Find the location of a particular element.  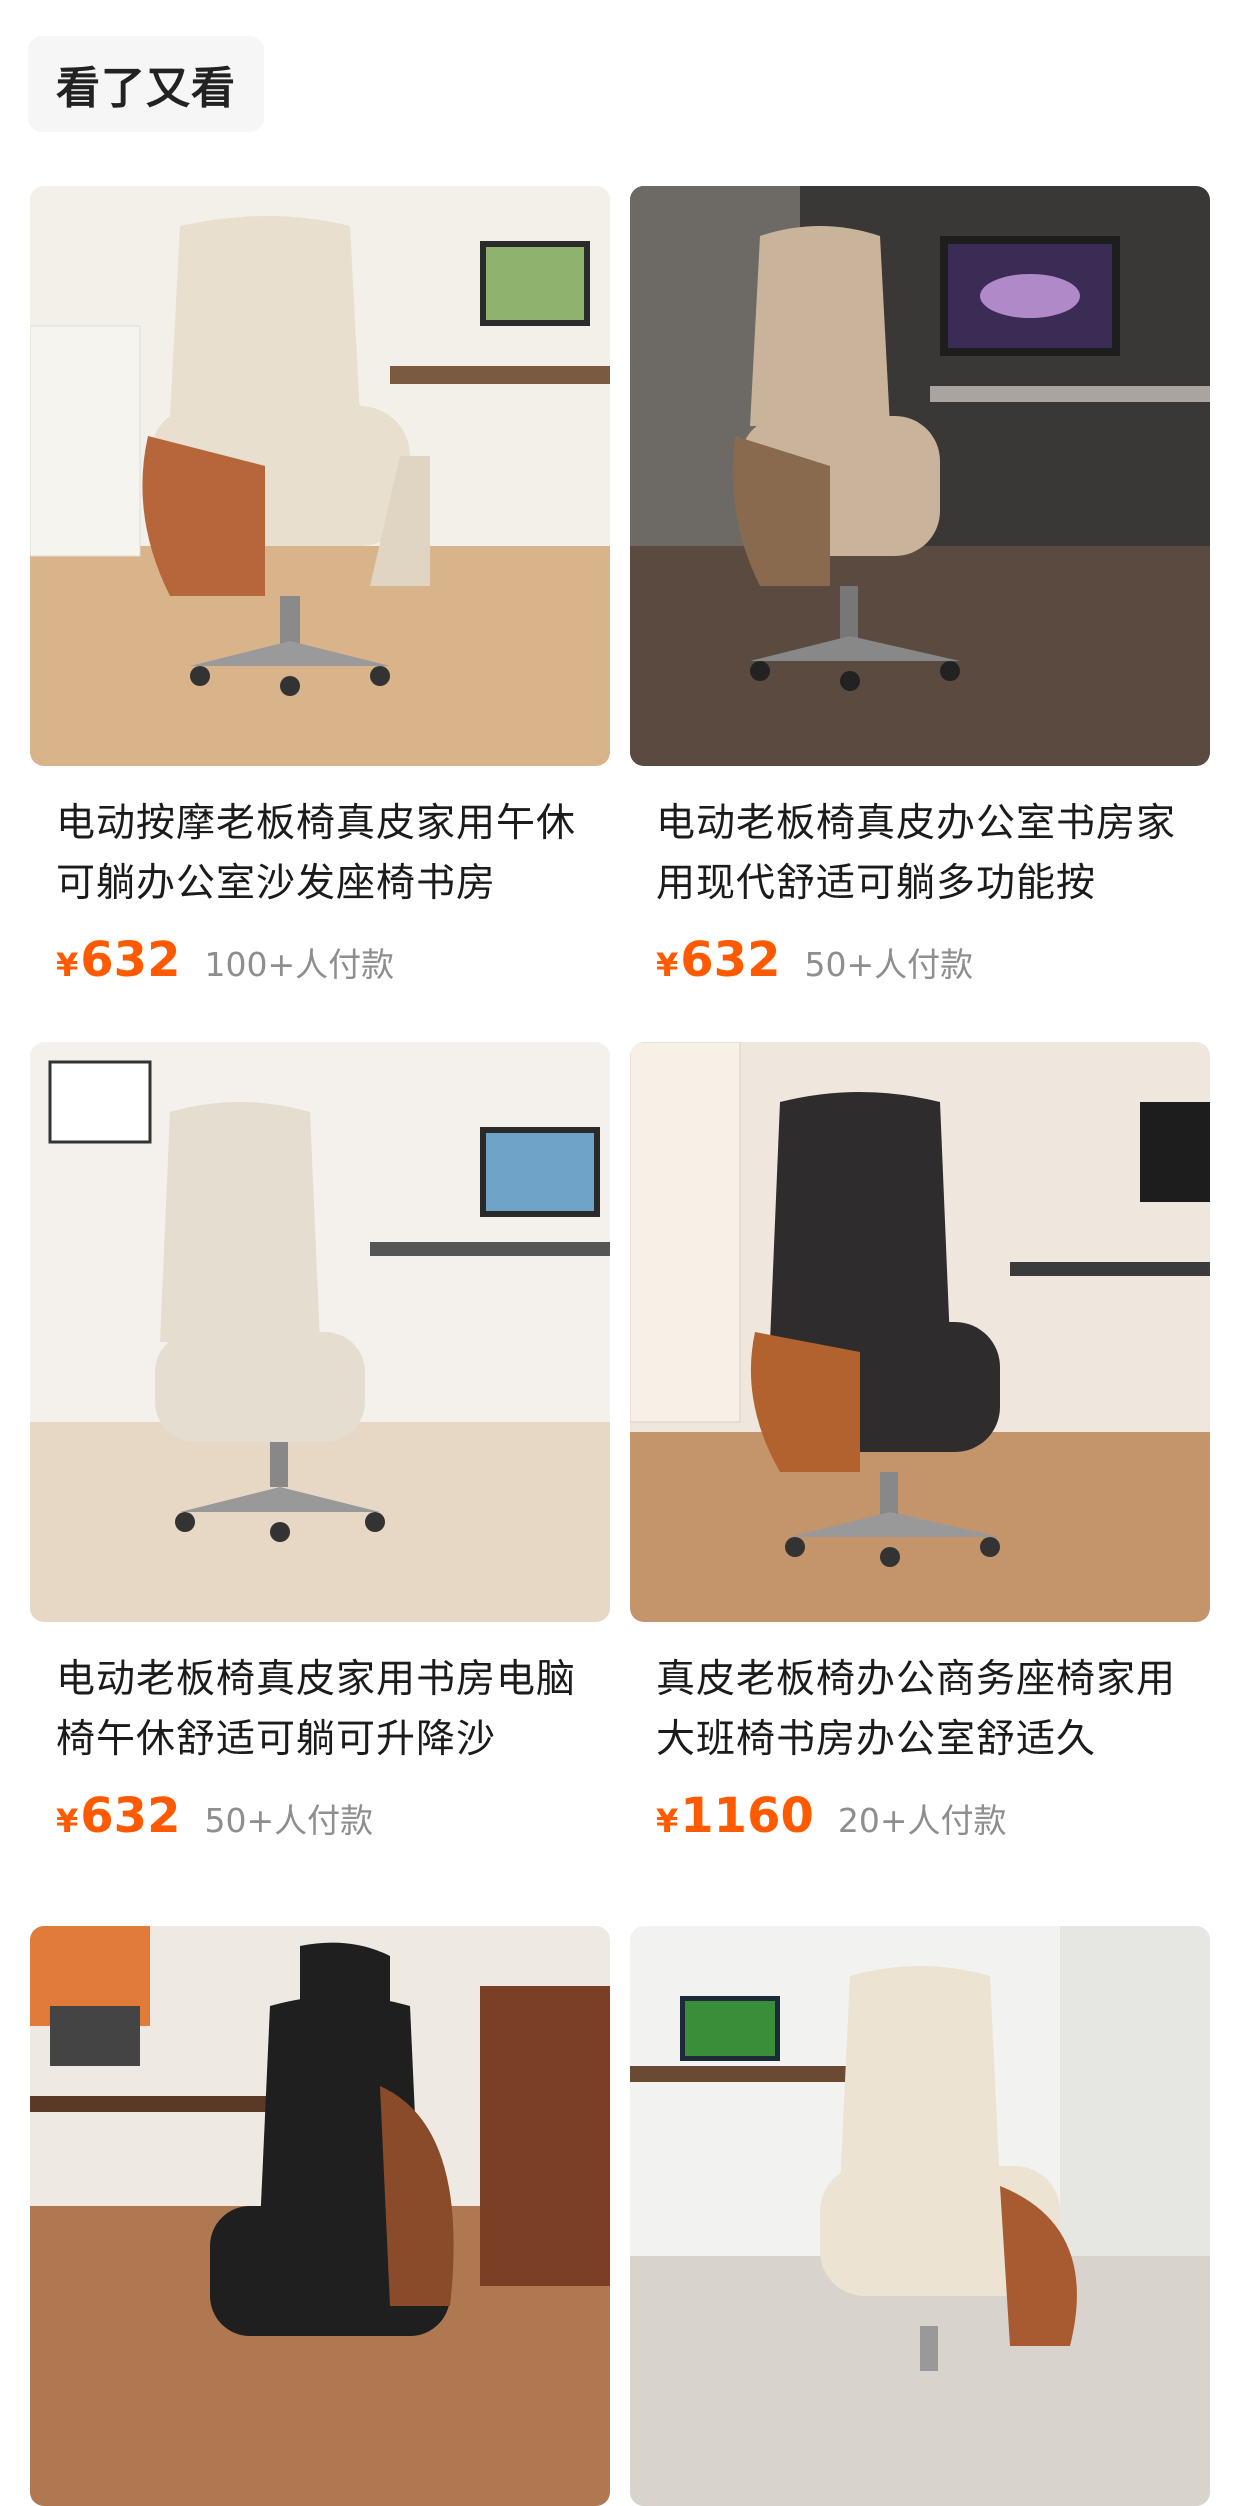

sales-count: 100+人付款 is located at coordinates (299, 964).